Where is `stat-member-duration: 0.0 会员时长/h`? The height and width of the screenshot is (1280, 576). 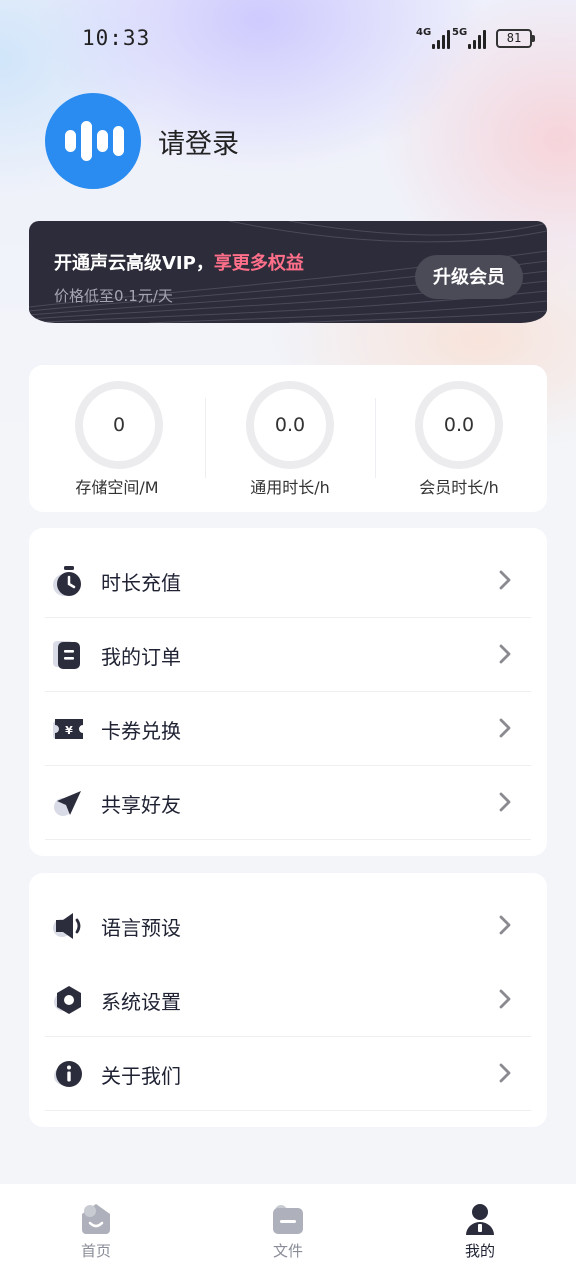
stat-member-duration: 0.0 会员时长/h is located at coordinates (459, 438).